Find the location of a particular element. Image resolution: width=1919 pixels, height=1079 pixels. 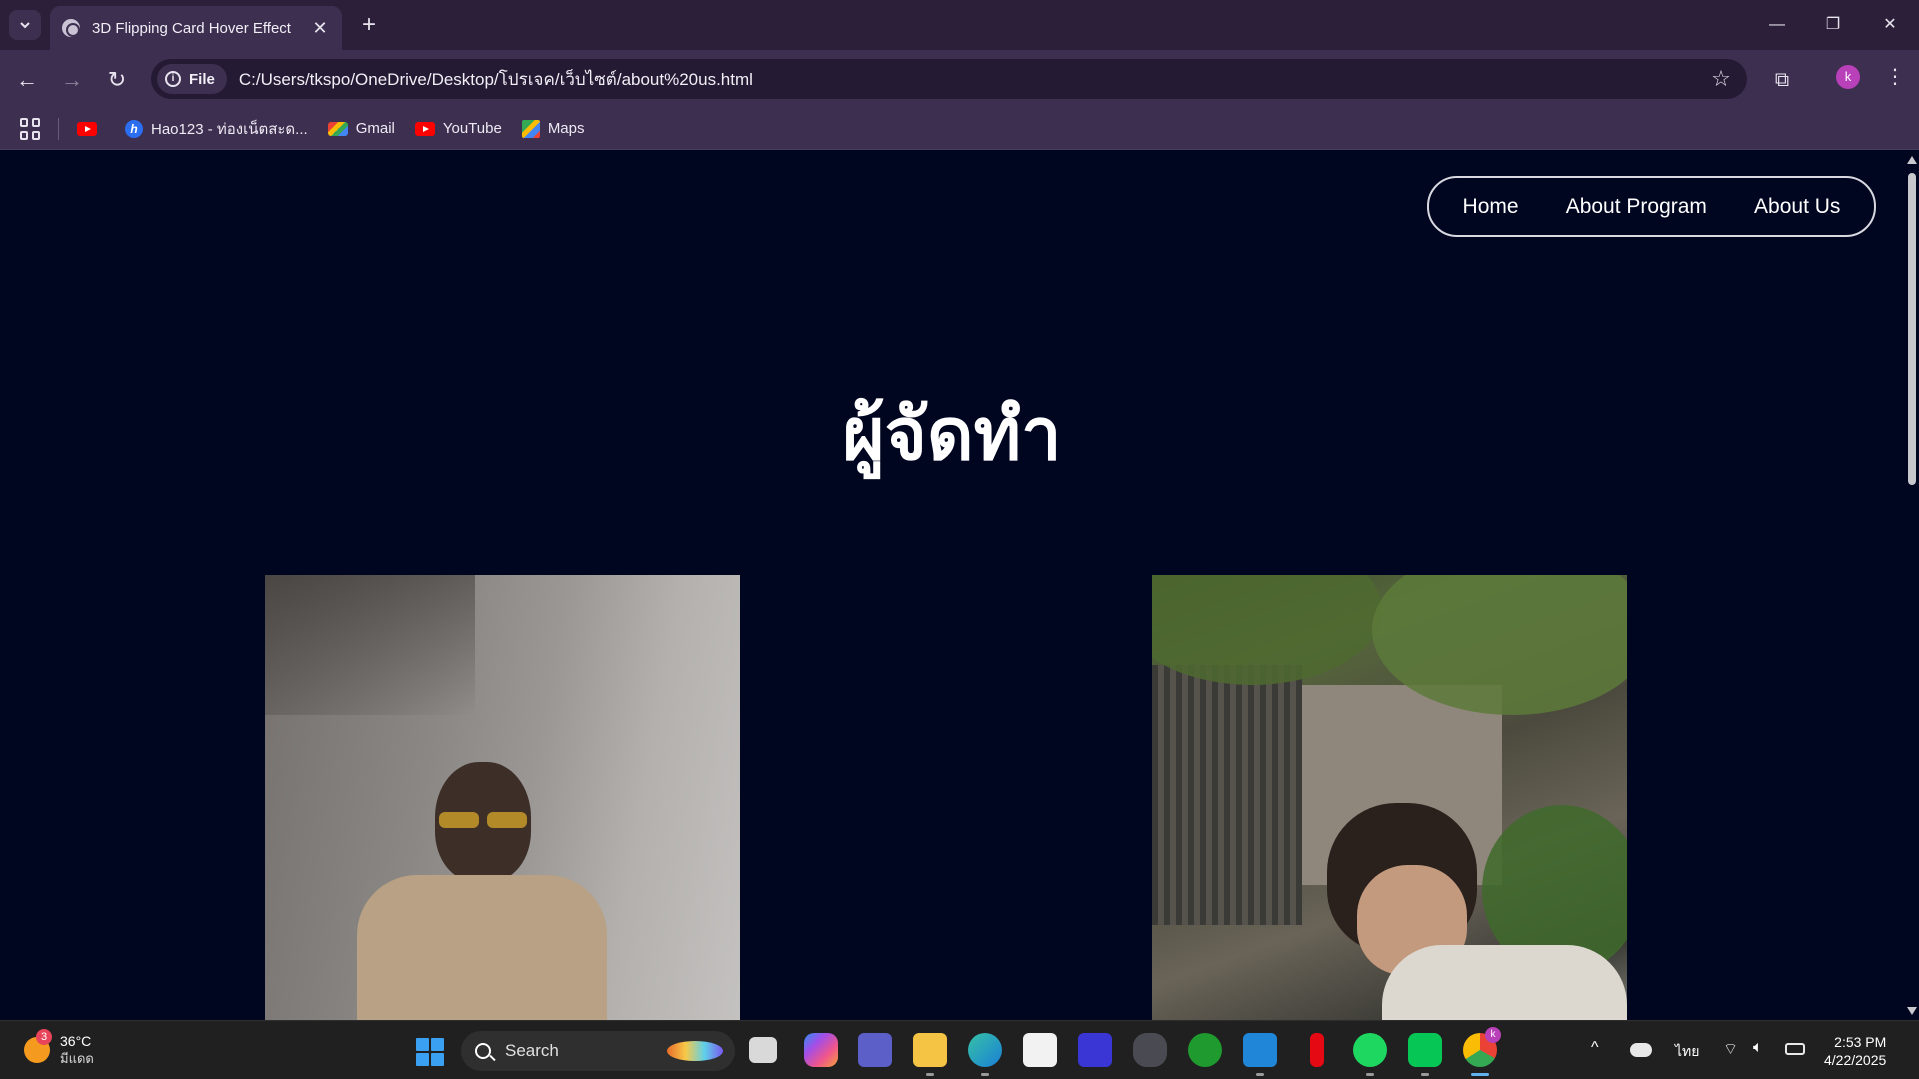

nav-link-home: Home is located at coordinates (1491, 207).